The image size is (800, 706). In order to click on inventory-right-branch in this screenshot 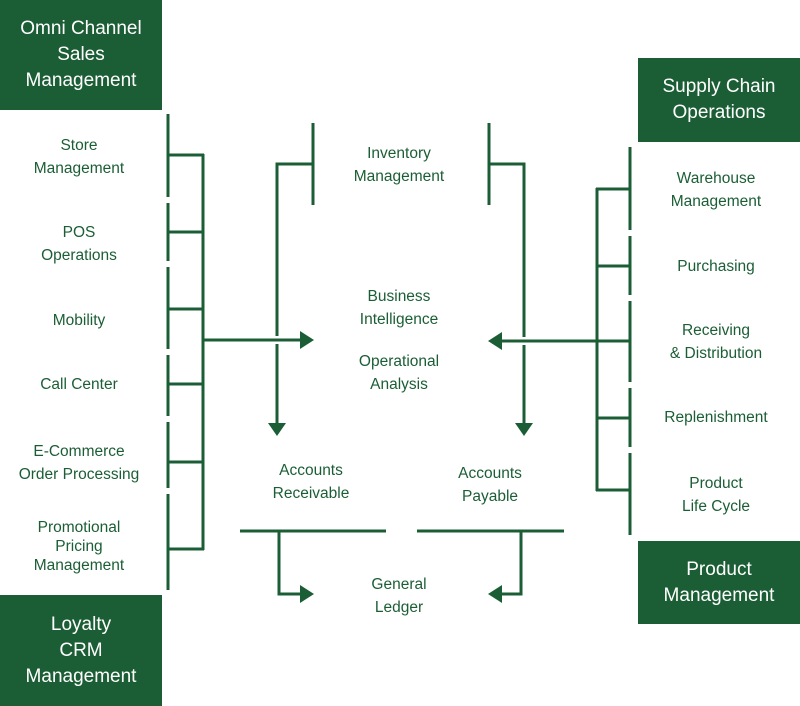, I will do `click(507, 249)`.